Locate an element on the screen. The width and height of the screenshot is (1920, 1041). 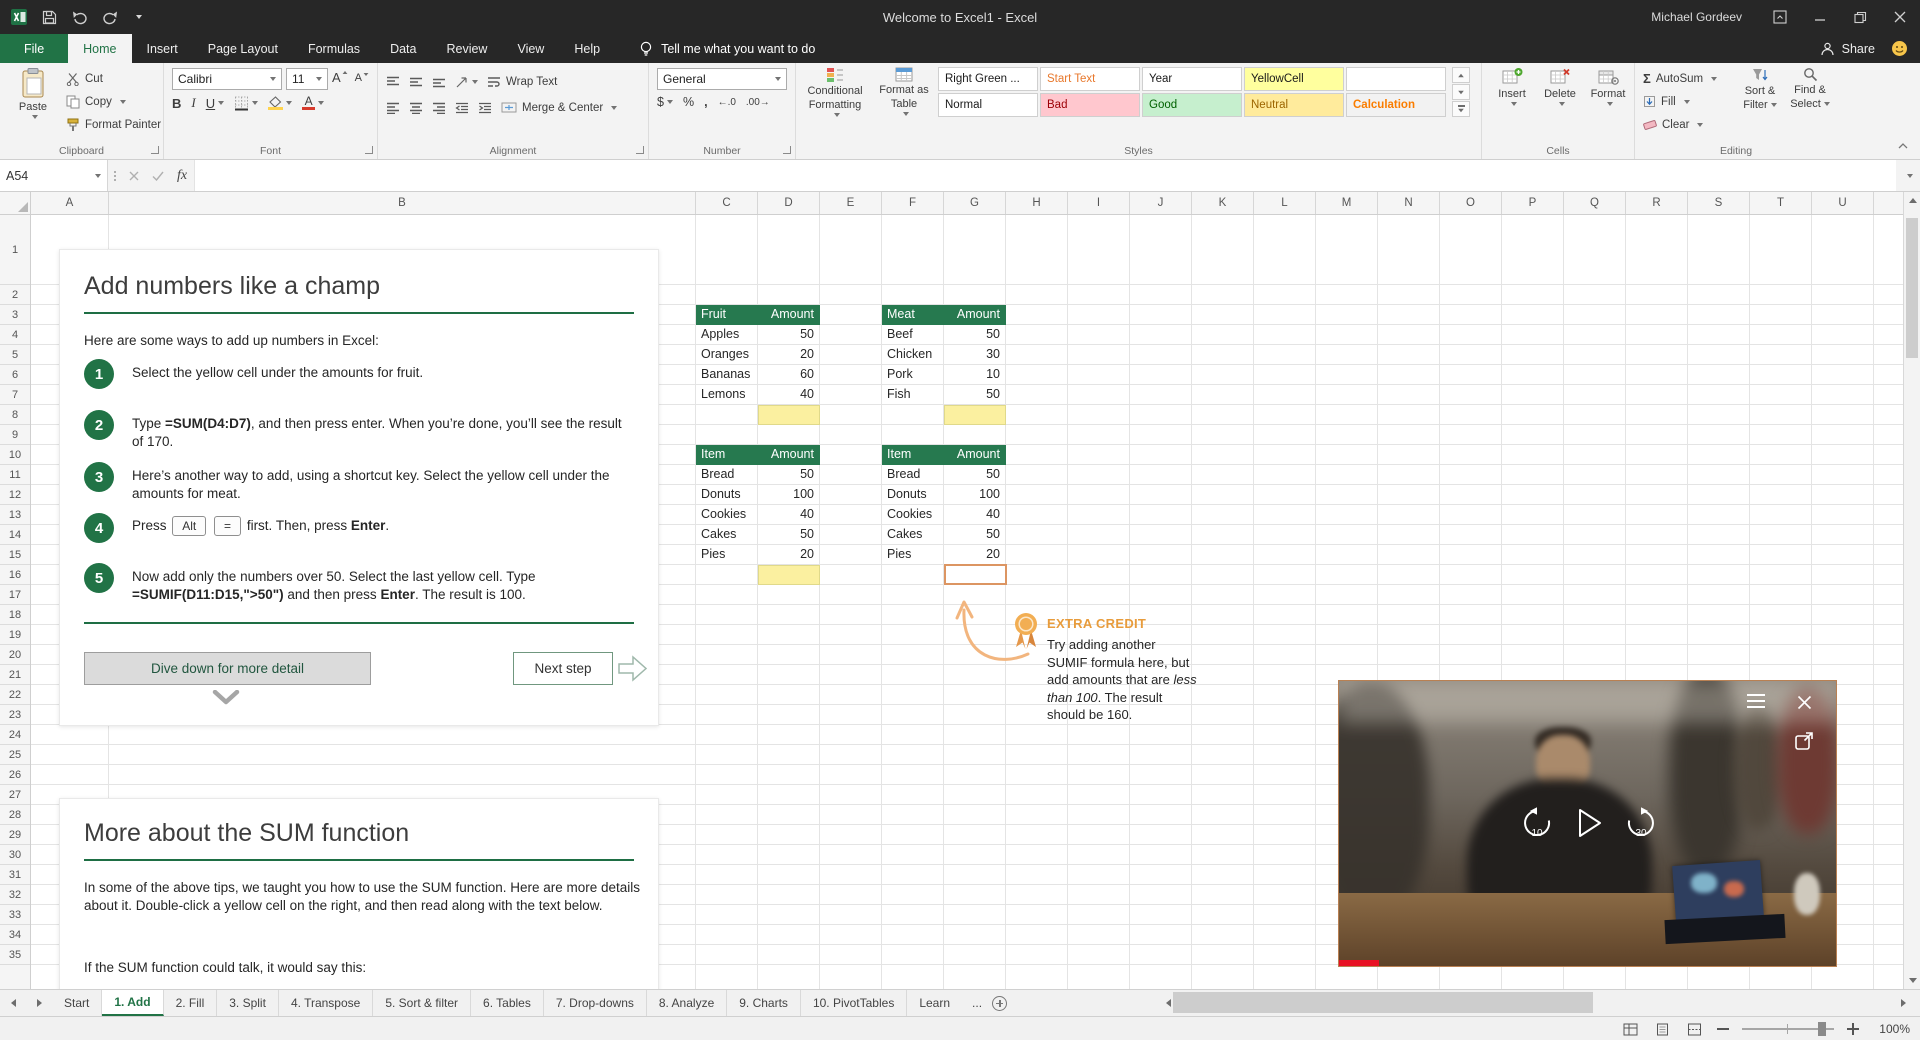
share-button: Share is located at coordinates (1847, 49).